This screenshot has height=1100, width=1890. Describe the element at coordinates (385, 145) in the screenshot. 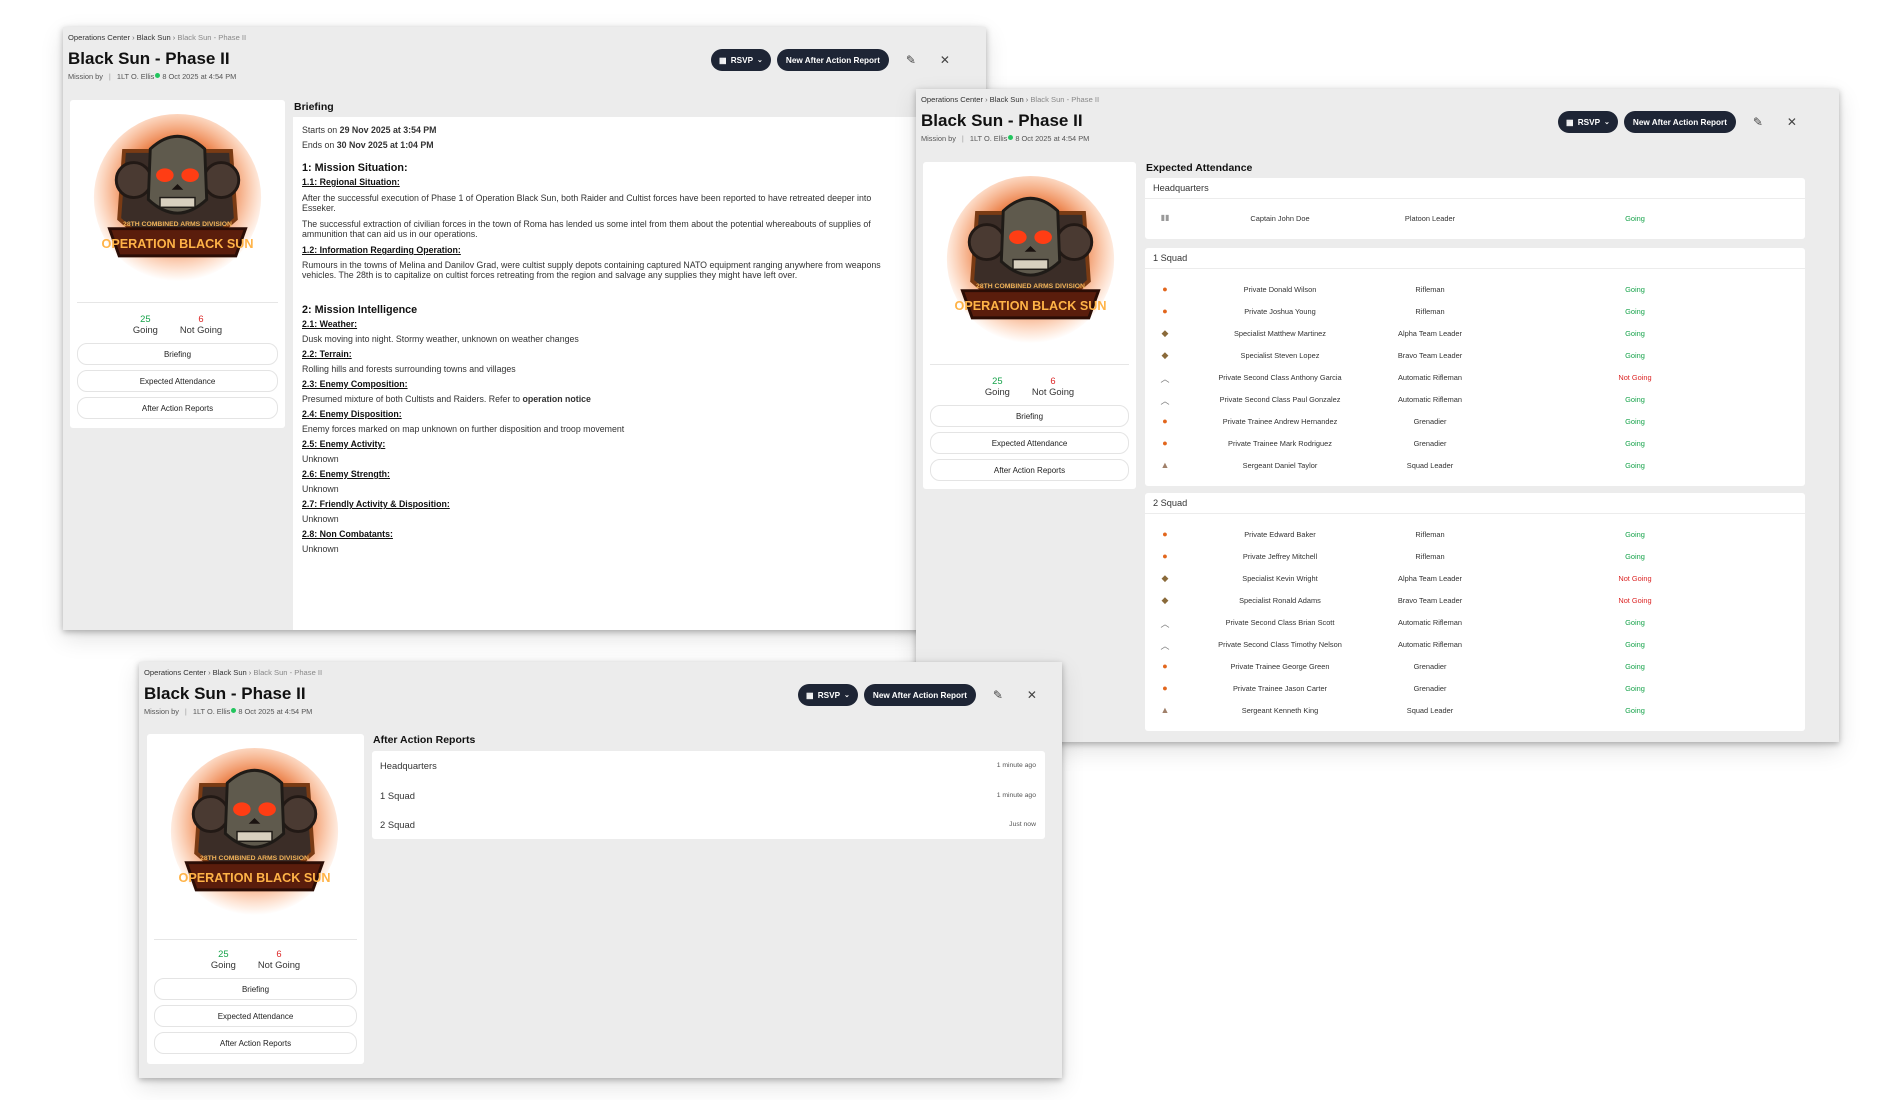

I see `ends-value: 30 Nov 2025 at 1:04 PM` at that location.